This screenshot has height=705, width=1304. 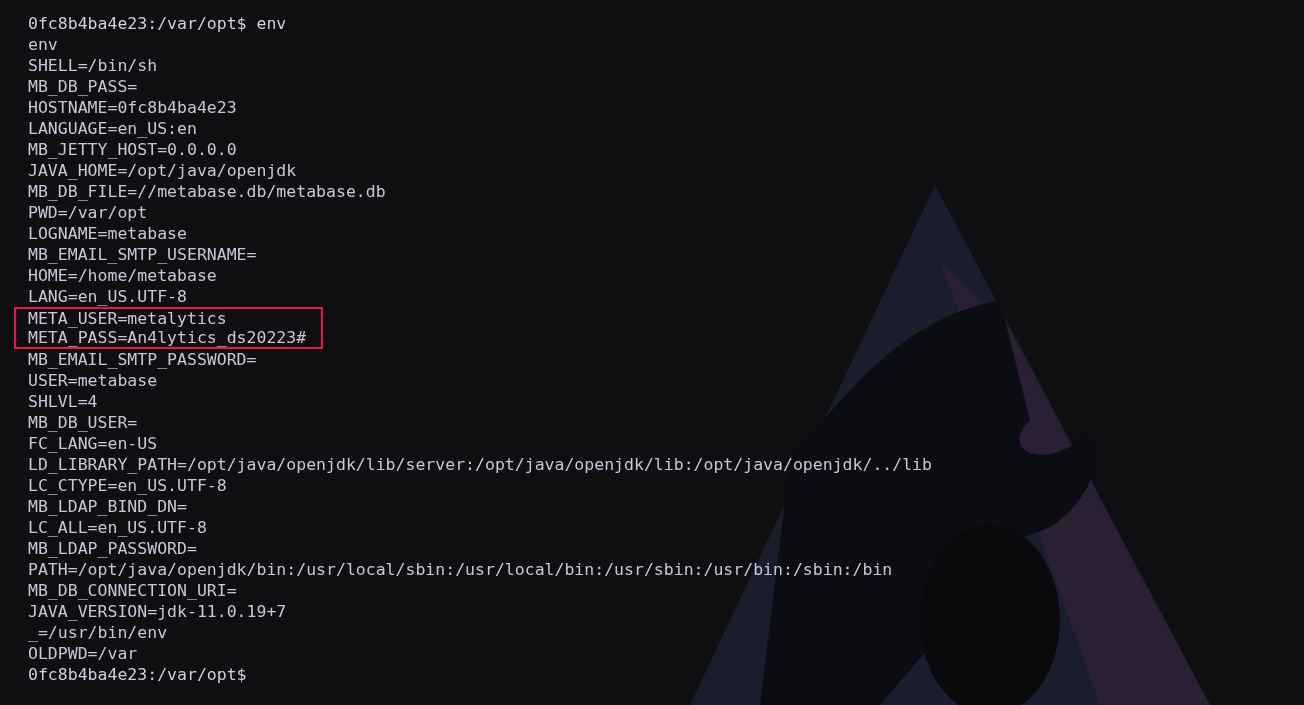 I want to click on output-line: OLDPWD=/var, so click(x=83, y=653).